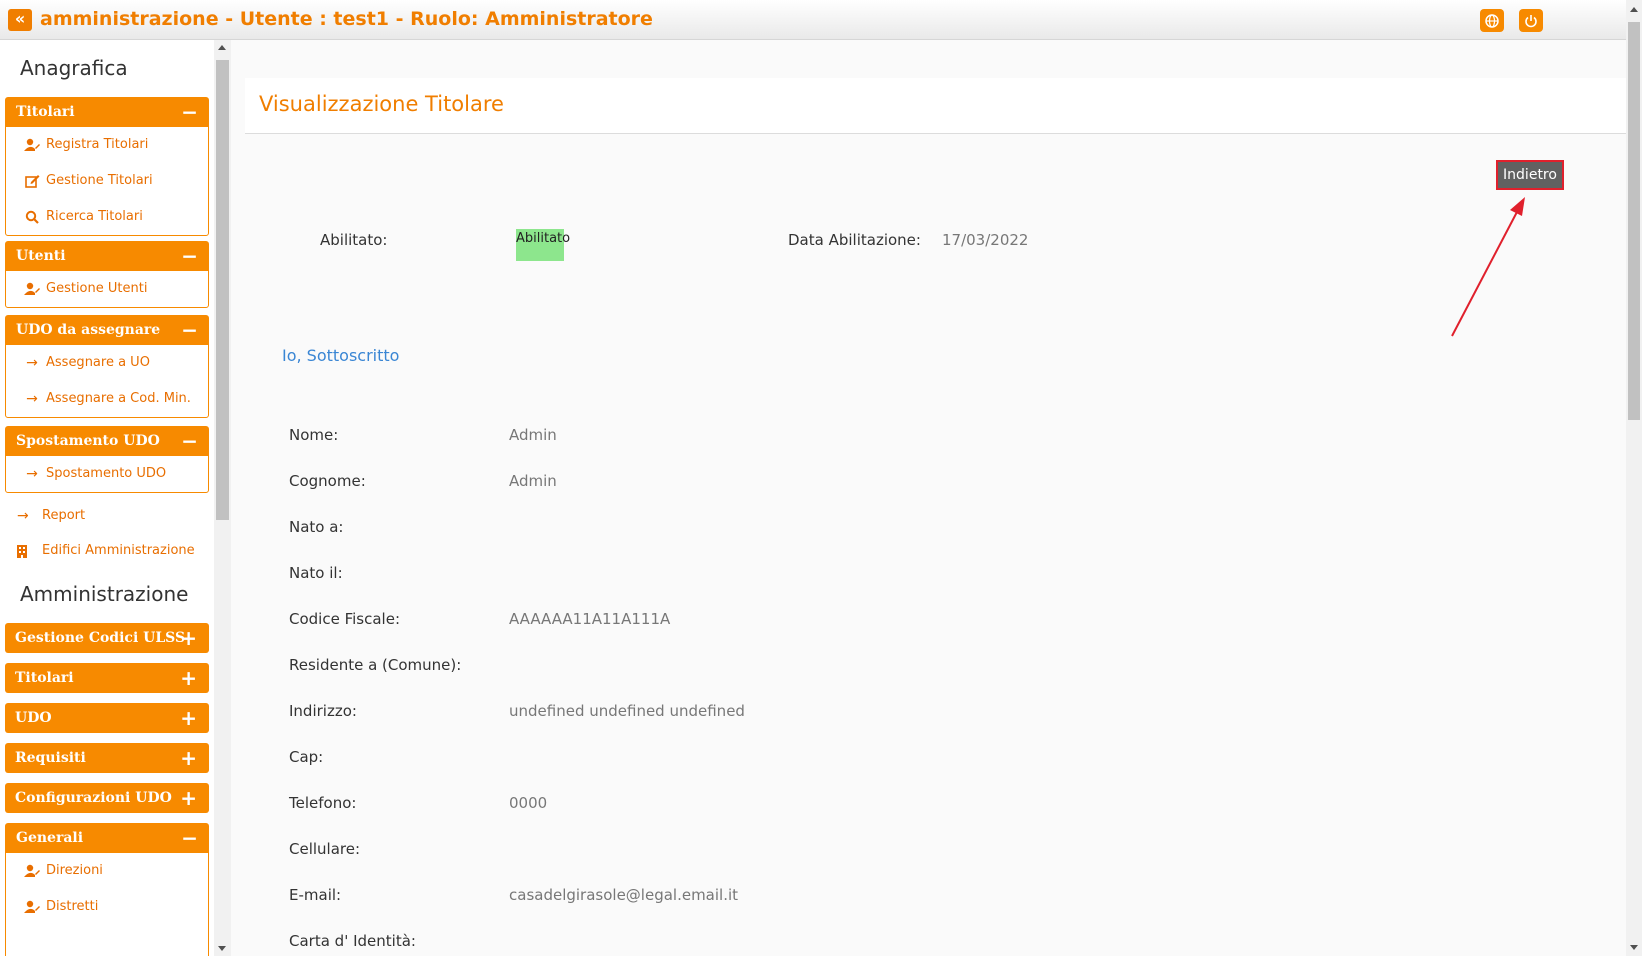  I want to click on field-label: Nome:, so click(314, 435).